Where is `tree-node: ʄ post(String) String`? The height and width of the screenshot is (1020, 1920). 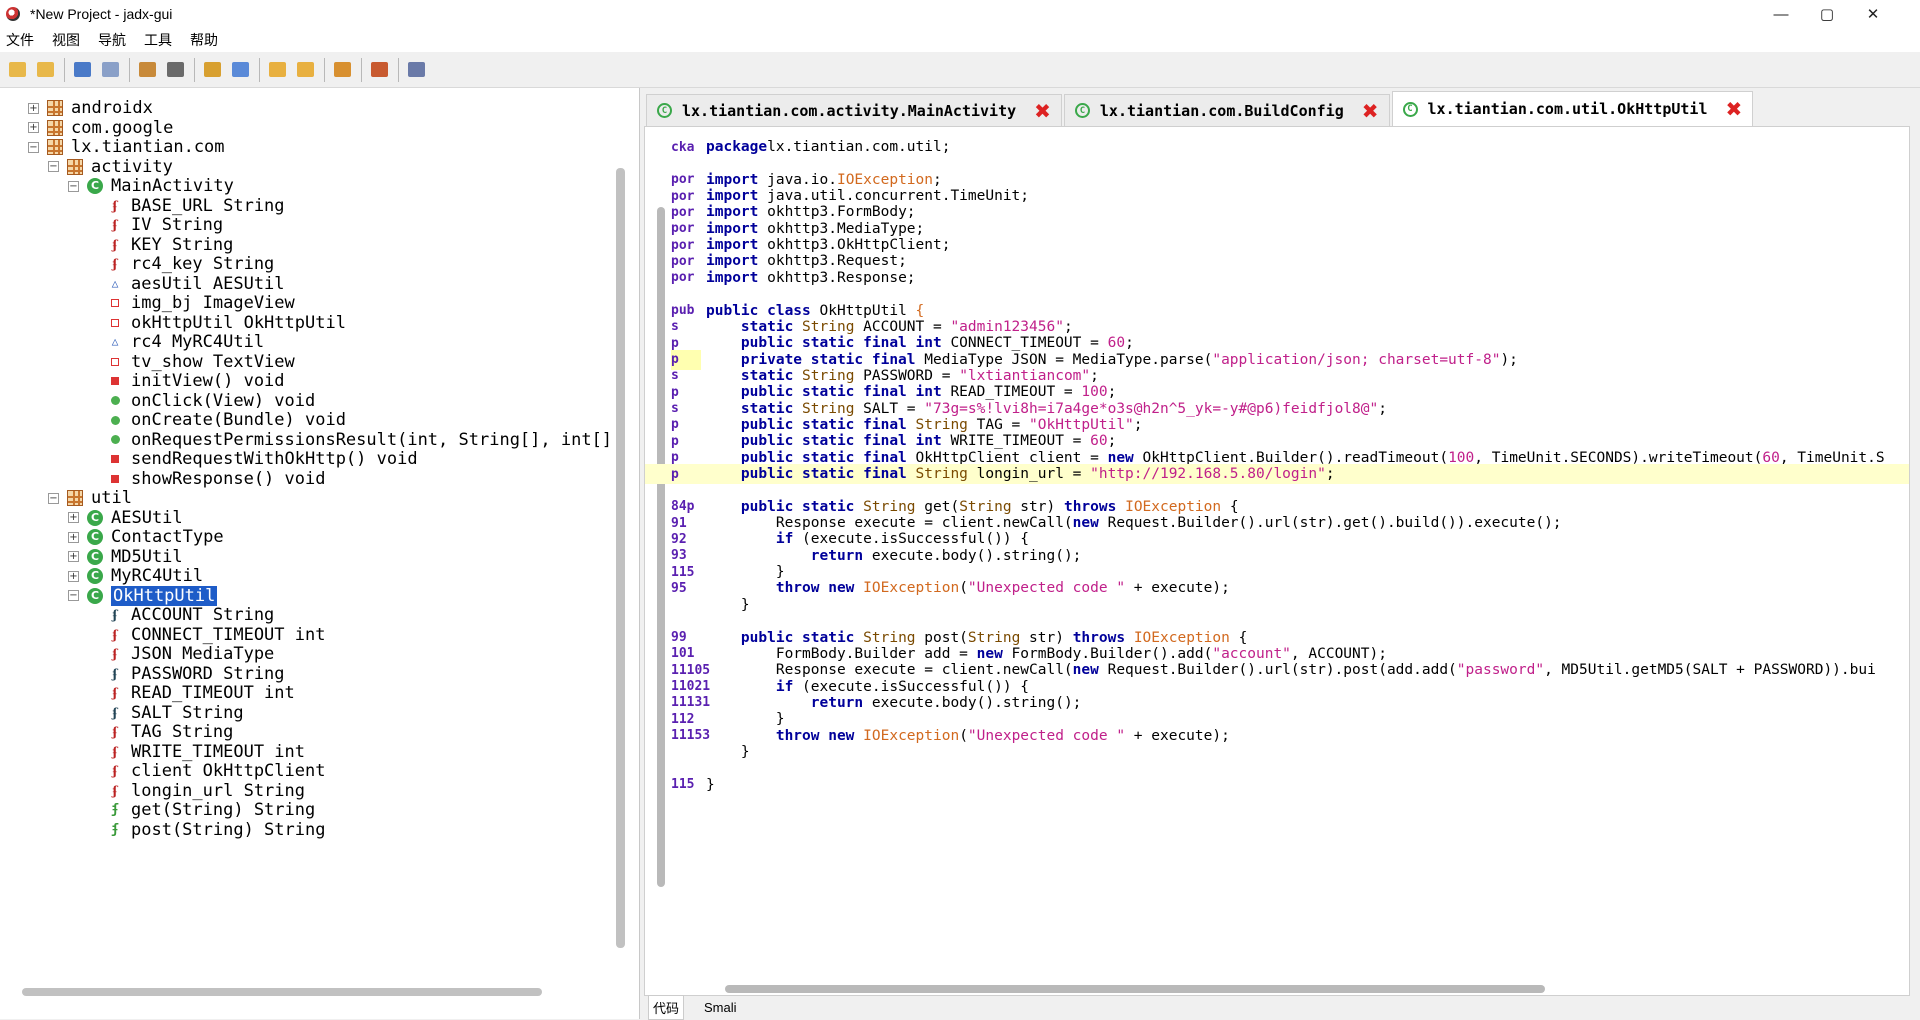
tree-node: ʄ post(String) String is located at coordinates (206, 830).